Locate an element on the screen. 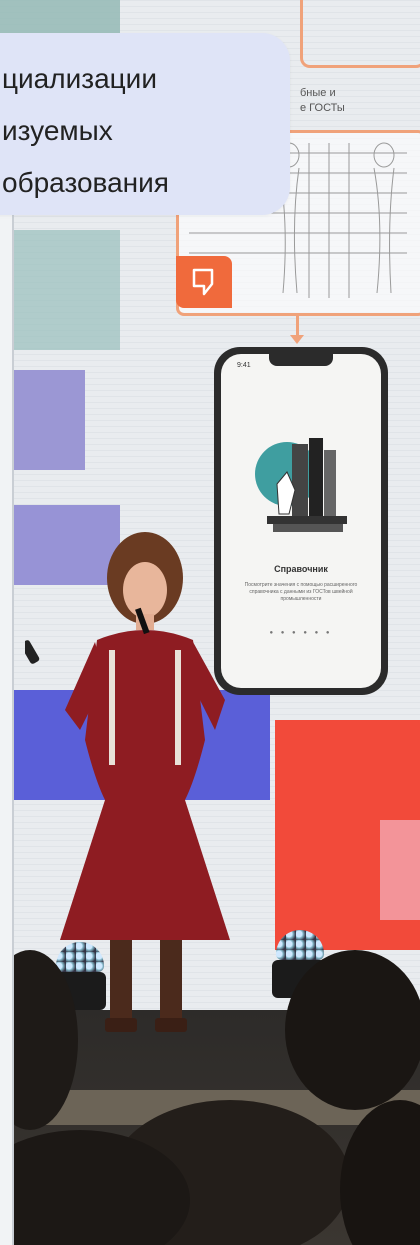 Image resolution: width=420 pixels, height=1245 pixels. side-panel-edge is located at coordinates (7, 725).